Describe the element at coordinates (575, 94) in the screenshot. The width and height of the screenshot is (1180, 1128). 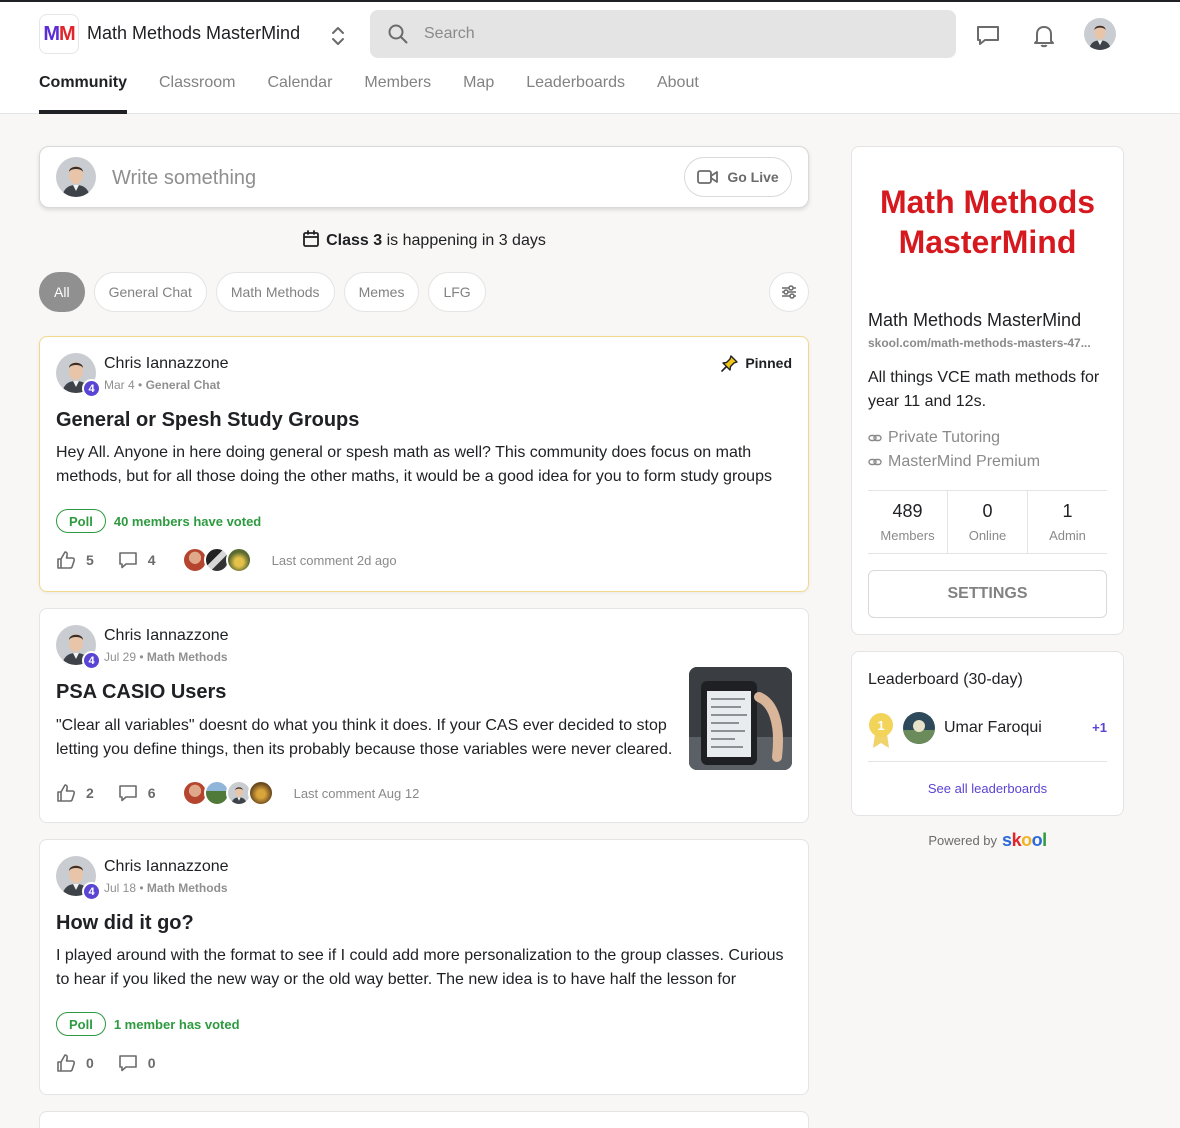
I see `tab-leaderboards: Leaderboards` at that location.